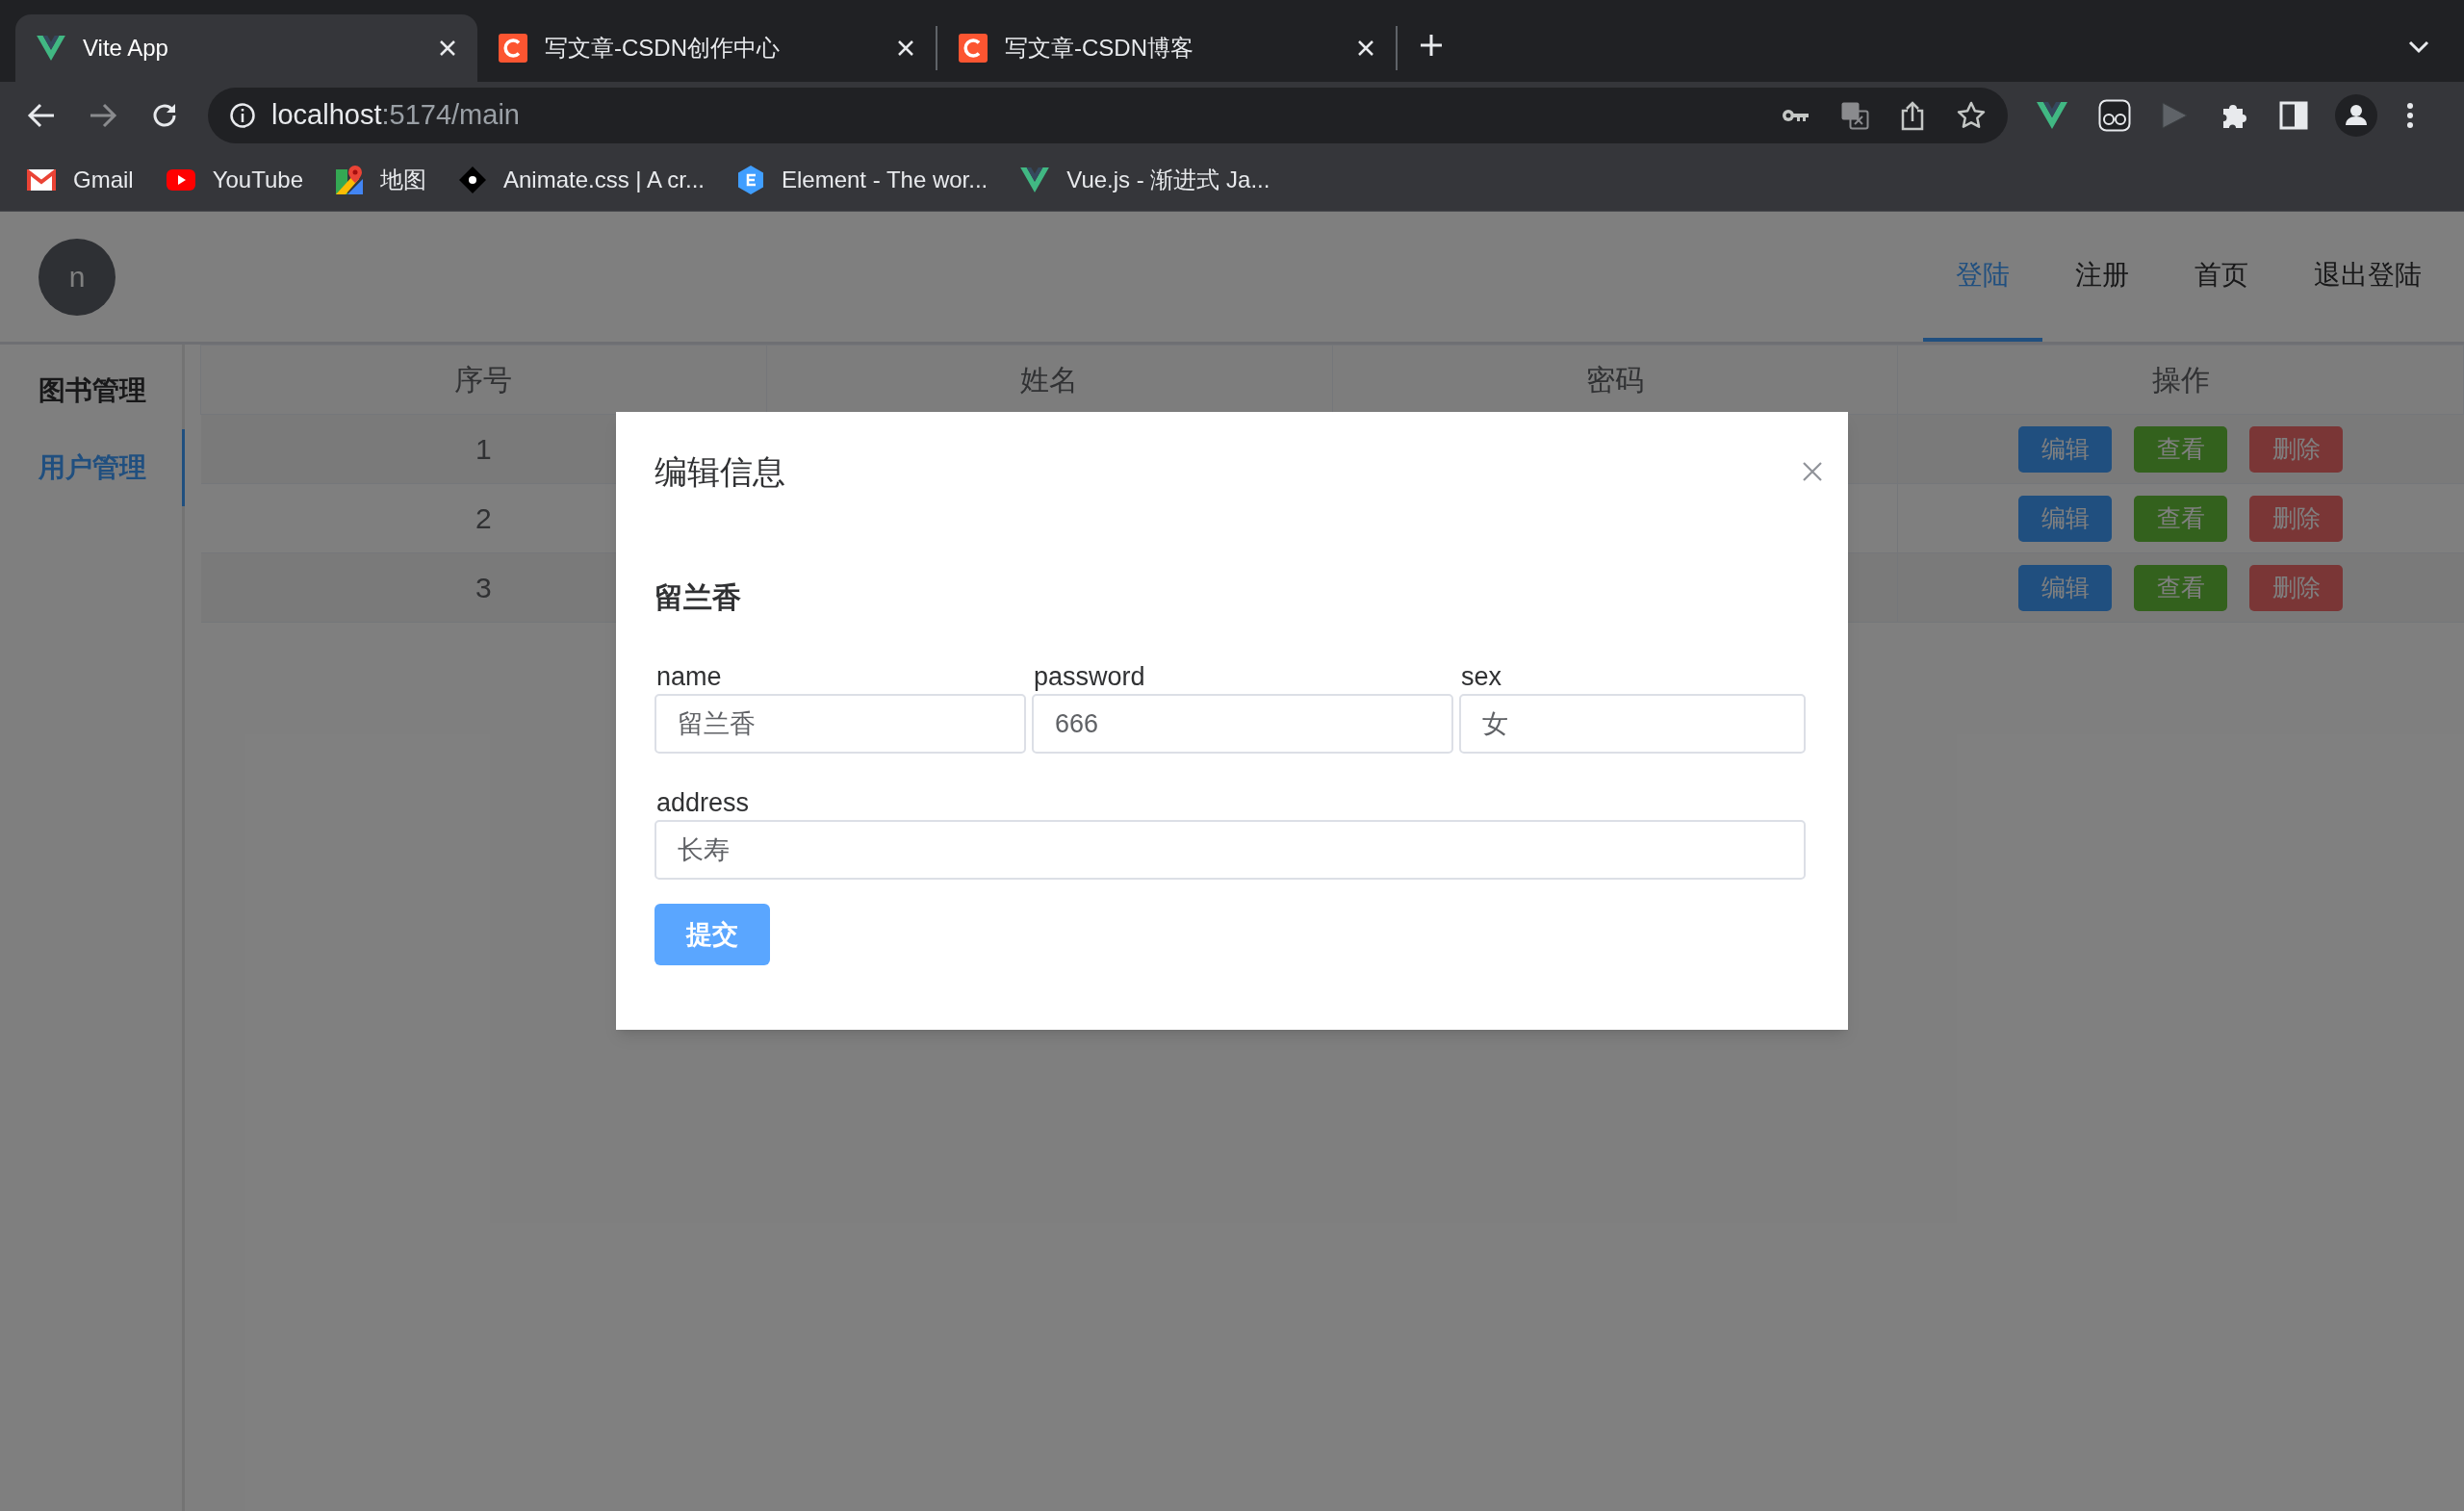 Image resolution: width=2464 pixels, height=1511 pixels. Describe the element at coordinates (92, 390) in the screenshot. I see `sidebar-item: 图书管理` at that location.